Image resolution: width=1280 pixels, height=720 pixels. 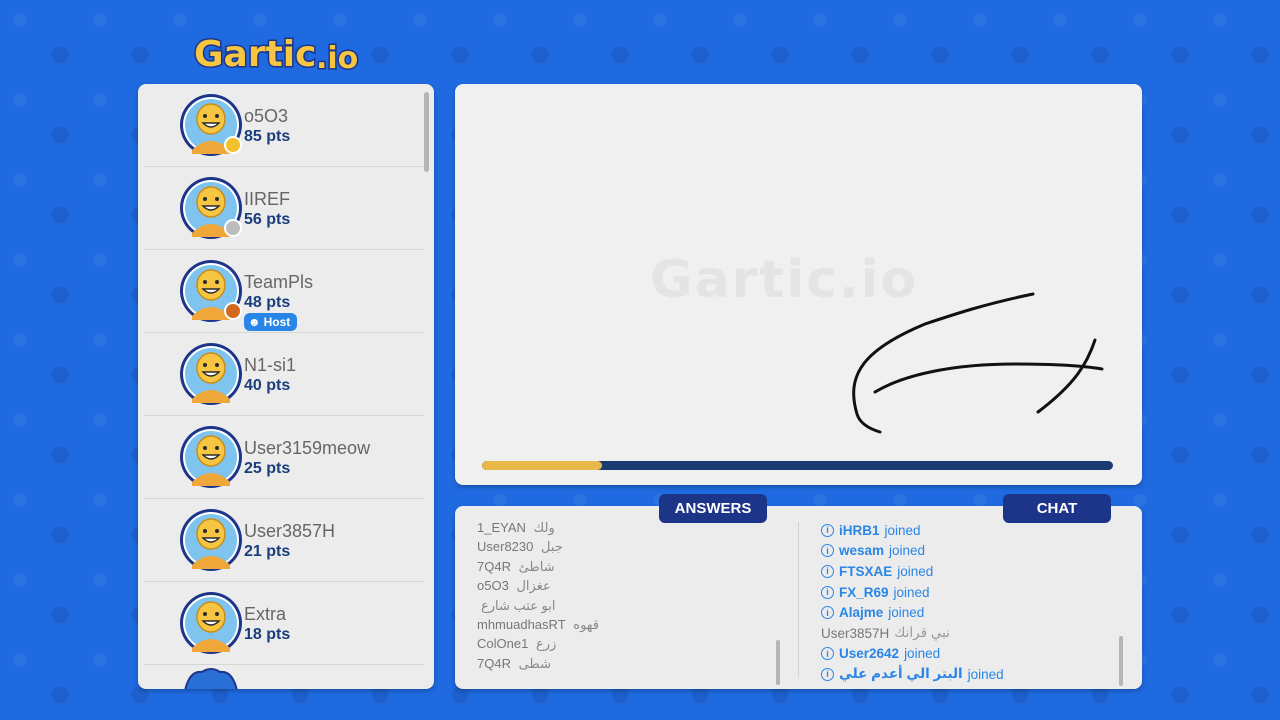 What do you see at coordinates (426, 132) in the screenshot?
I see `players-scrollbar` at bounding box center [426, 132].